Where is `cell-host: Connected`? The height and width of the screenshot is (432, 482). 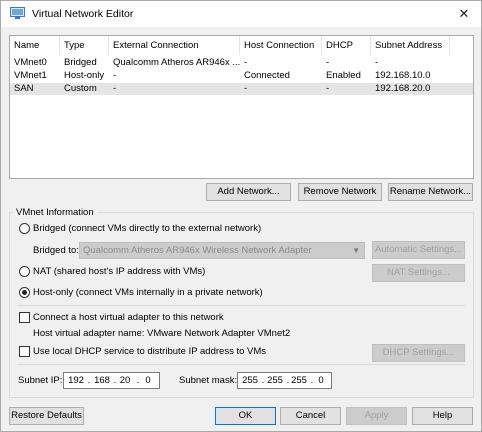
cell-host: Connected is located at coordinates (267, 75).